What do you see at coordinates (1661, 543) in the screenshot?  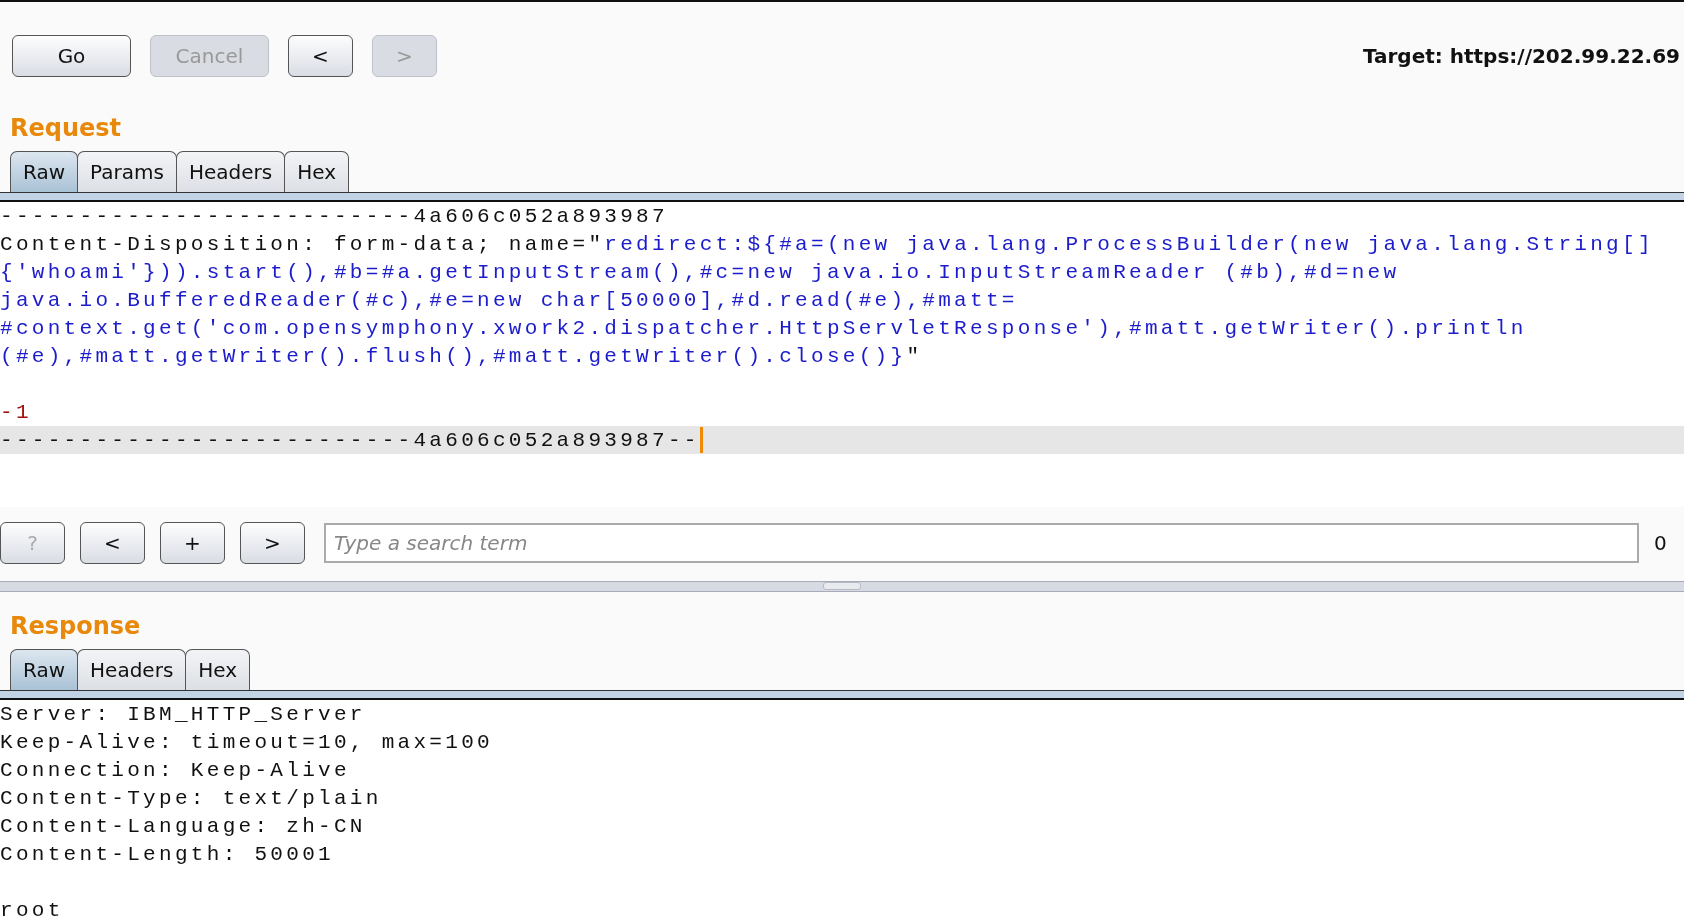 I see `match-count: 0` at bounding box center [1661, 543].